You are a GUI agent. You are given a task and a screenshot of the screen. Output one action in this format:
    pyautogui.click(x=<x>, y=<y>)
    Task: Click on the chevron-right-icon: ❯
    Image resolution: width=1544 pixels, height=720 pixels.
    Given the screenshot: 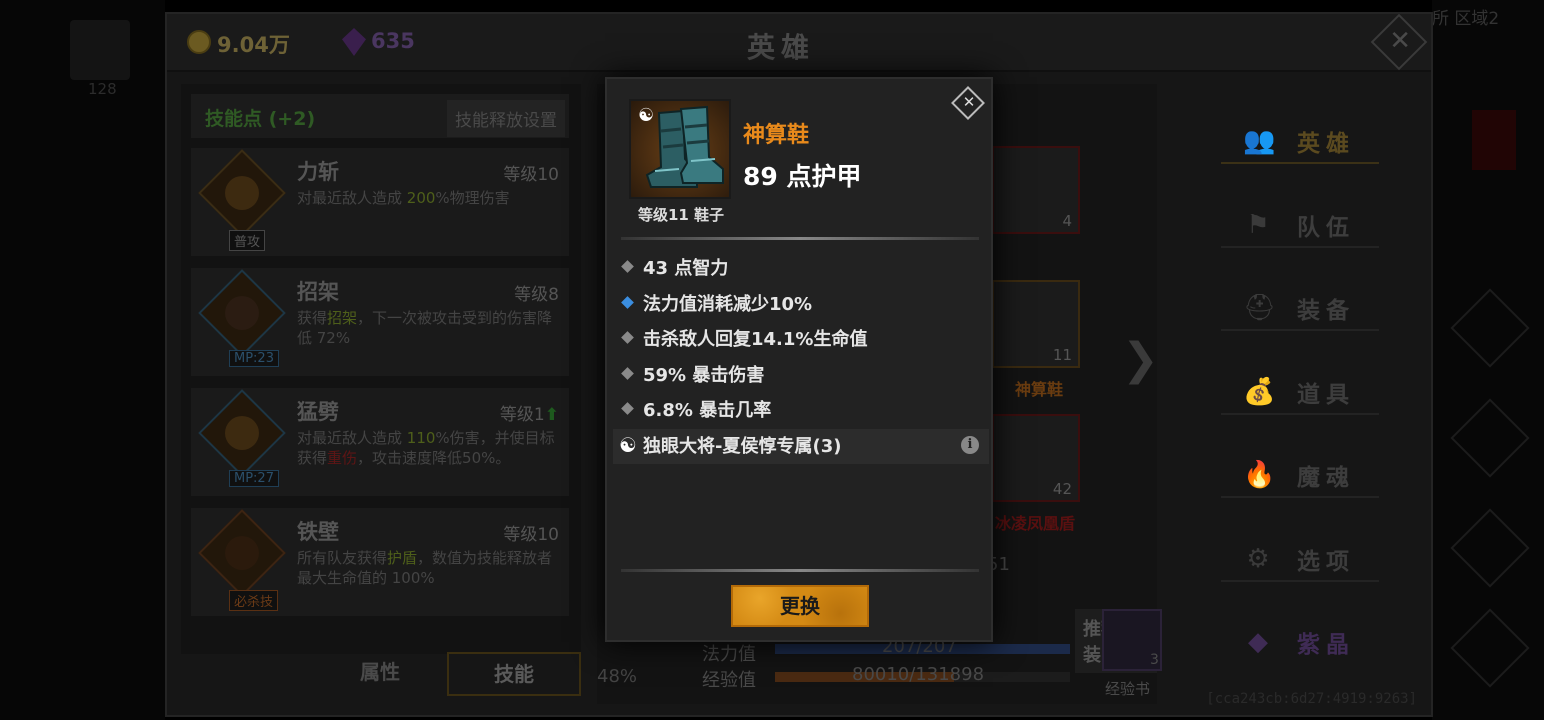 What is the action you would take?
    pyautogui.click(x=1140, y=359)
    